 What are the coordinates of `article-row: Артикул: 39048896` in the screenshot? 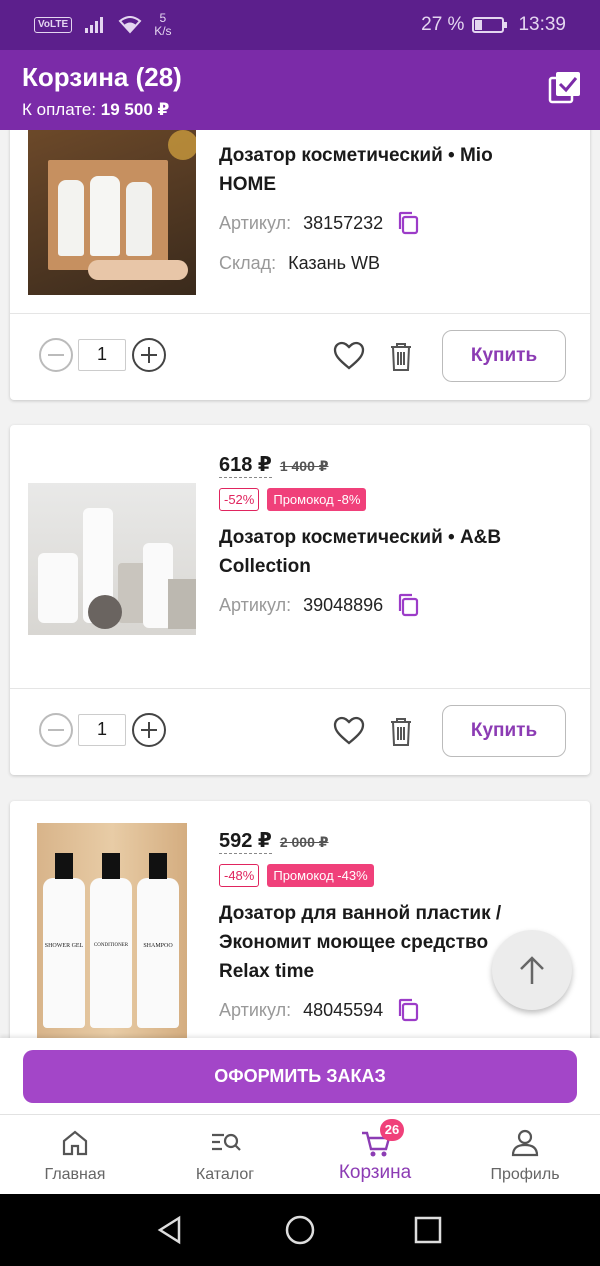 It's located at (399, 605).